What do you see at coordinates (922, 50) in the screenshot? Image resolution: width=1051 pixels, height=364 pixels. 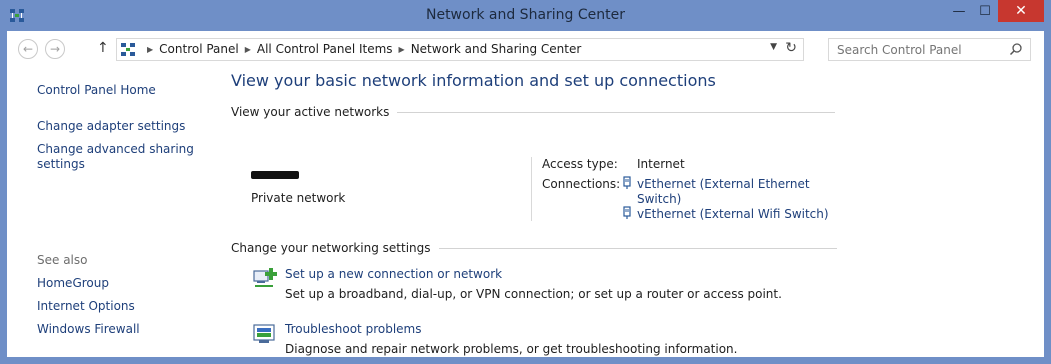 I see `search-input` at bounding box center [922, 50].